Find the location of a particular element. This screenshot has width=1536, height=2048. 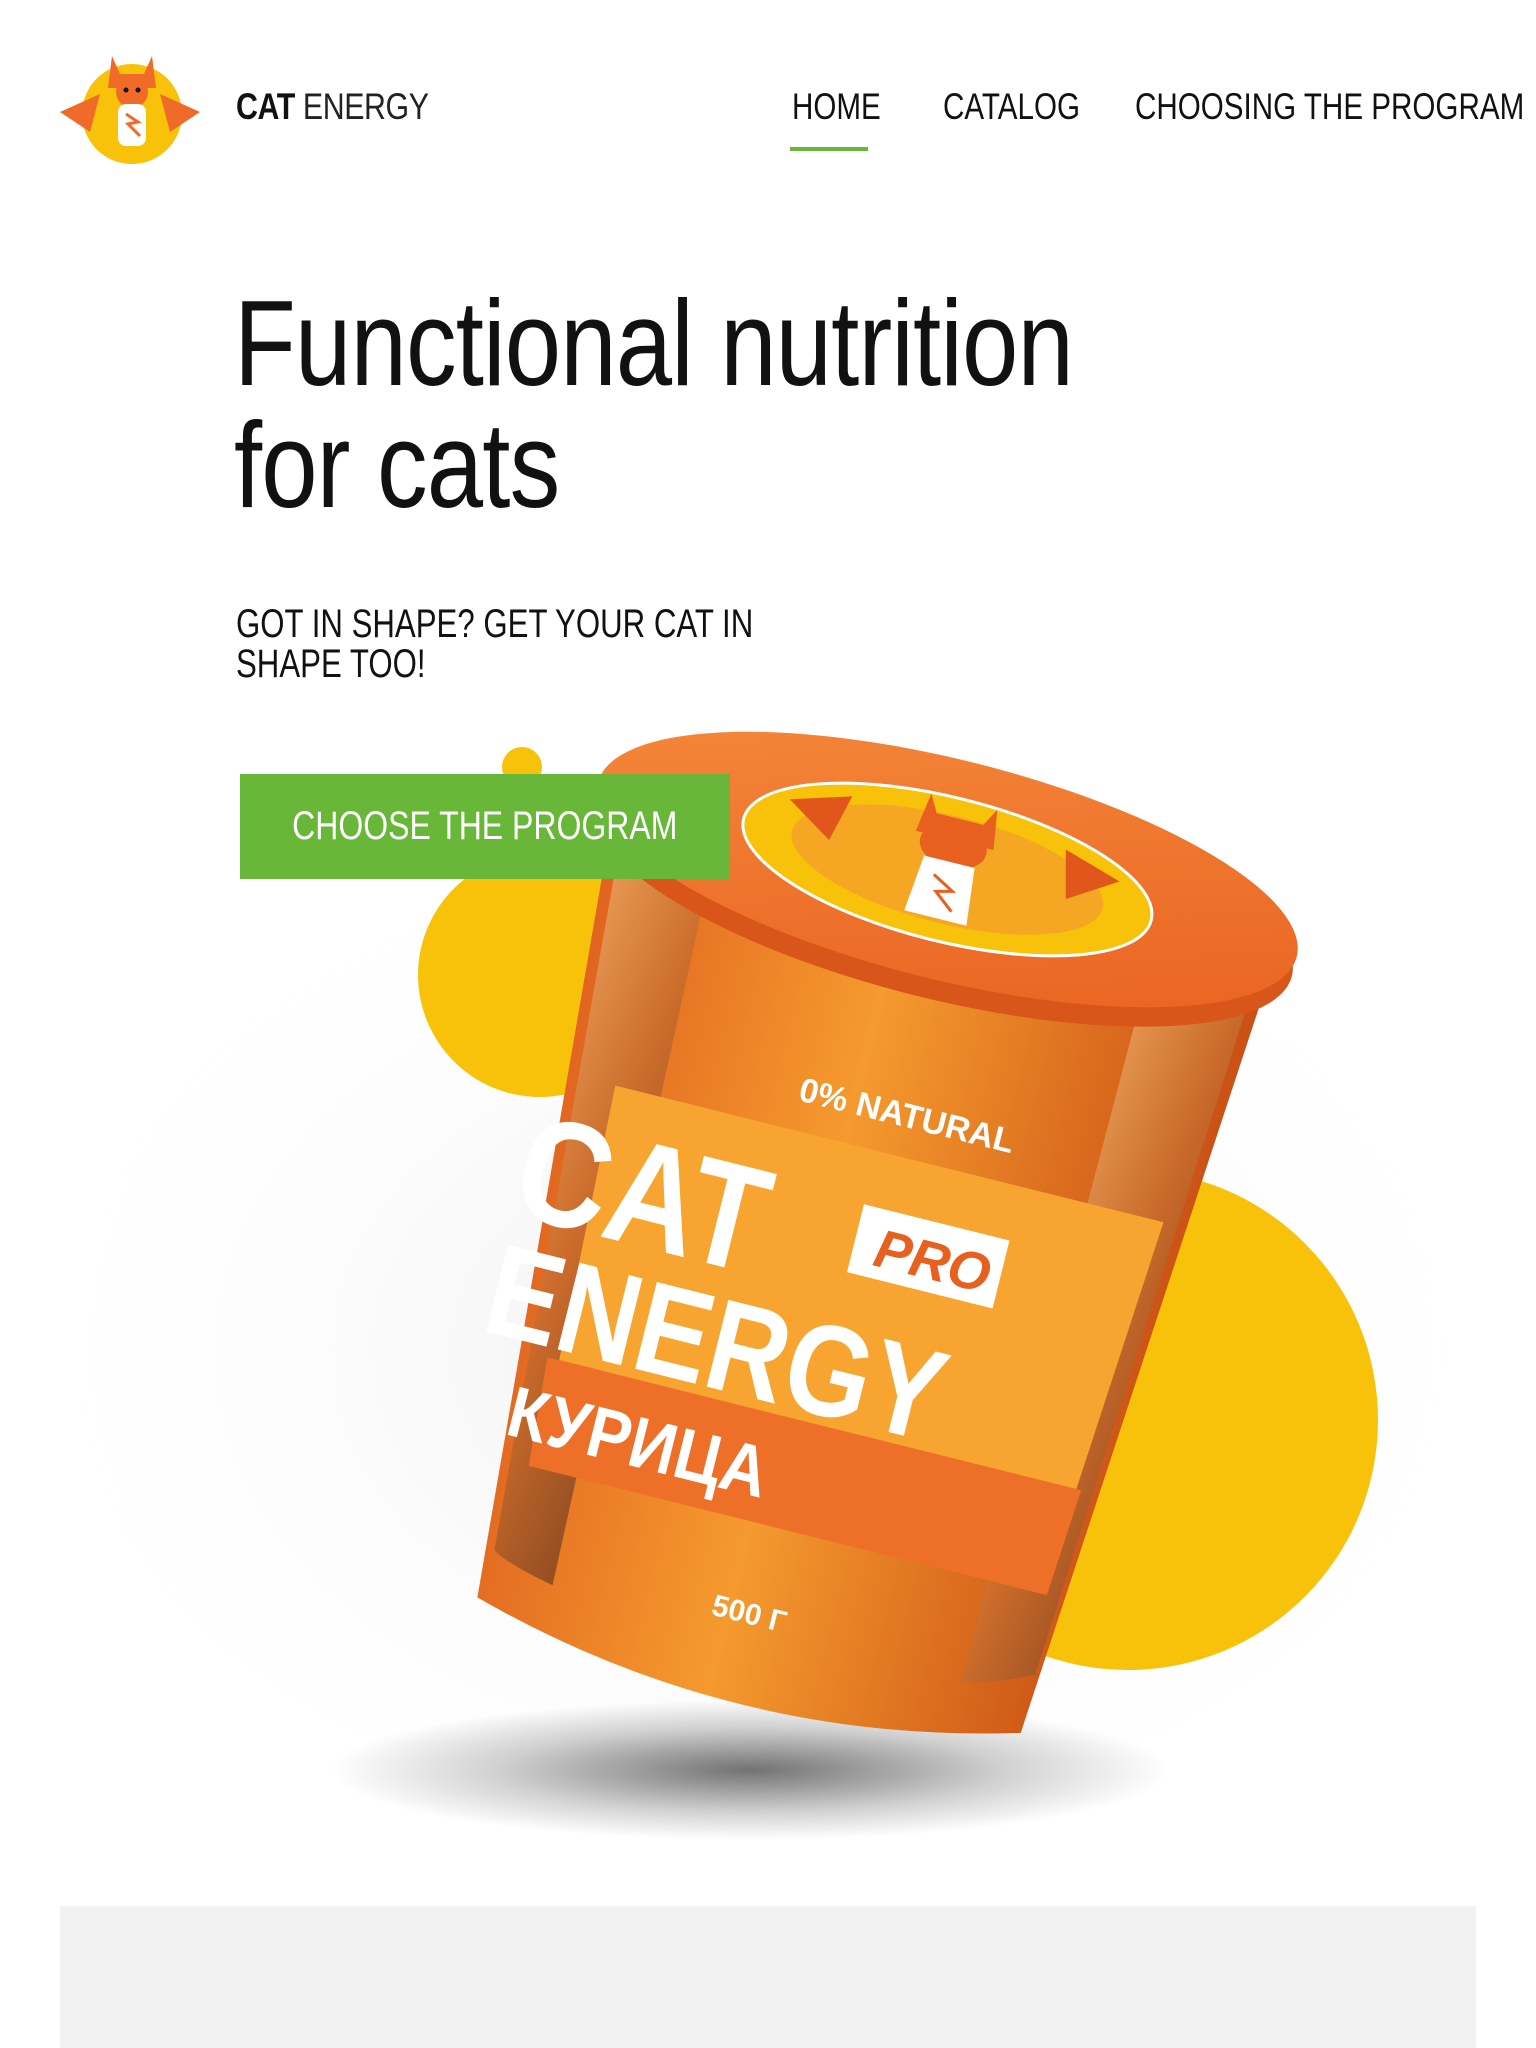

hero-title: Functional nutrition for cats is located at coordinates (654, 404).